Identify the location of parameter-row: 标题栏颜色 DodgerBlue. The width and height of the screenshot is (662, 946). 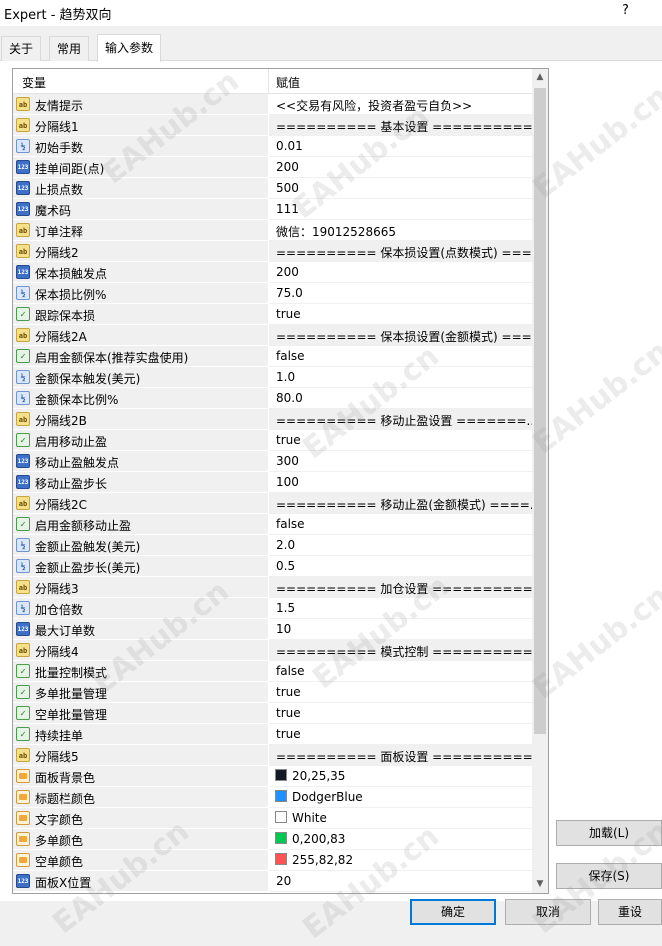
(272, 797).